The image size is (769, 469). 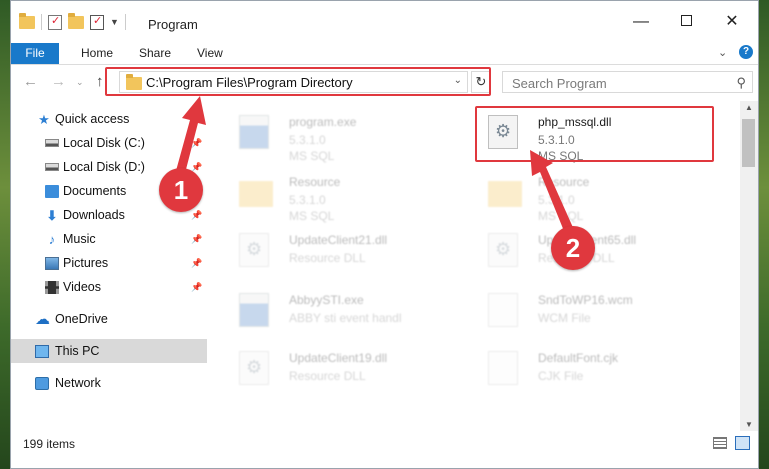 What do you see at coordinates (594, 134) in the screenshot?
I see `file-highlight` at bounding box center [594, 134].